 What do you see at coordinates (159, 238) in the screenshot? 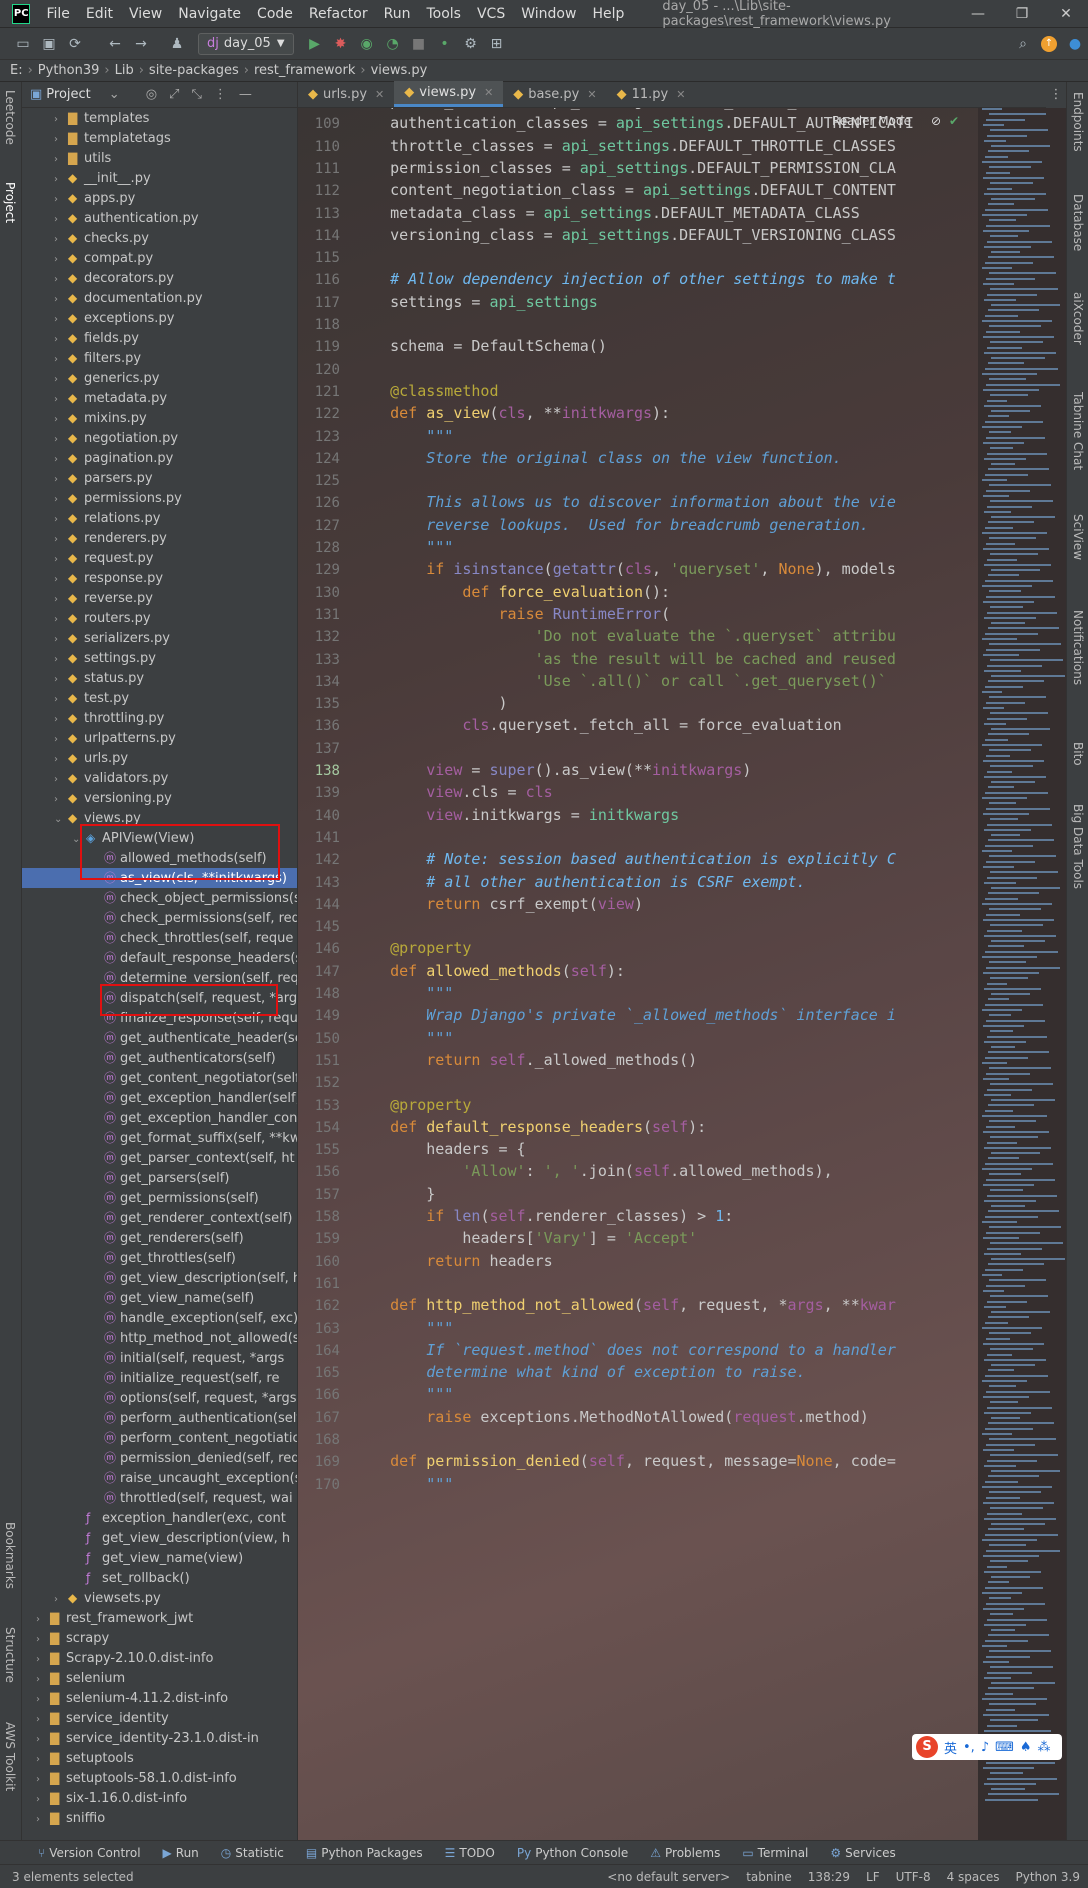
I see `tree-row: › ◆ checks.py` at bounding box center [159, 238].